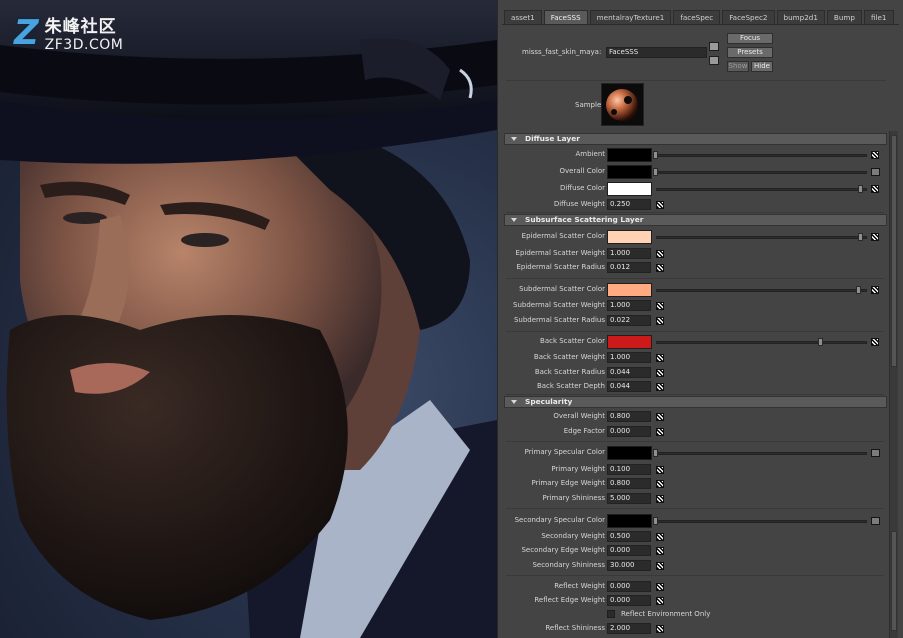 The width and height of the screenshot is (903, 638). I want to click on primary-specular-color-swatch, so click(629, 453).